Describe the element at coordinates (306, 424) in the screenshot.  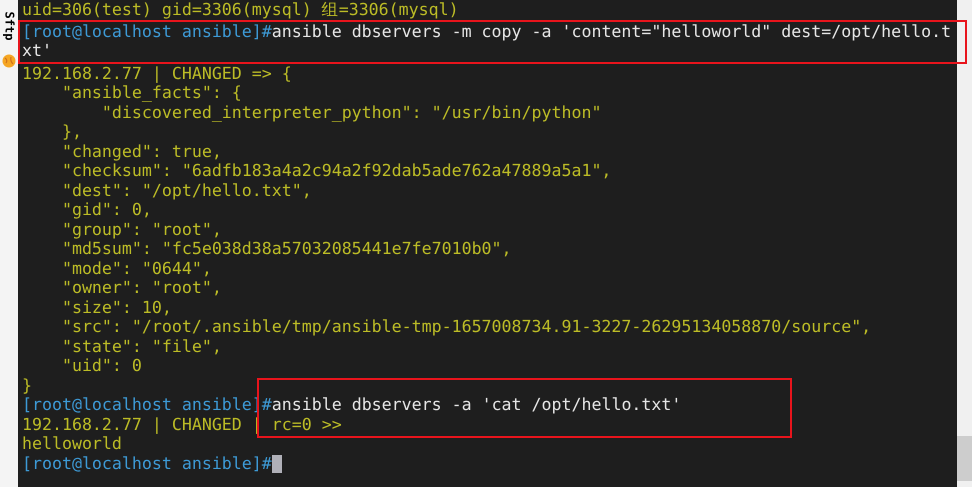
I see `output-text: rc=0 >>` at that location.